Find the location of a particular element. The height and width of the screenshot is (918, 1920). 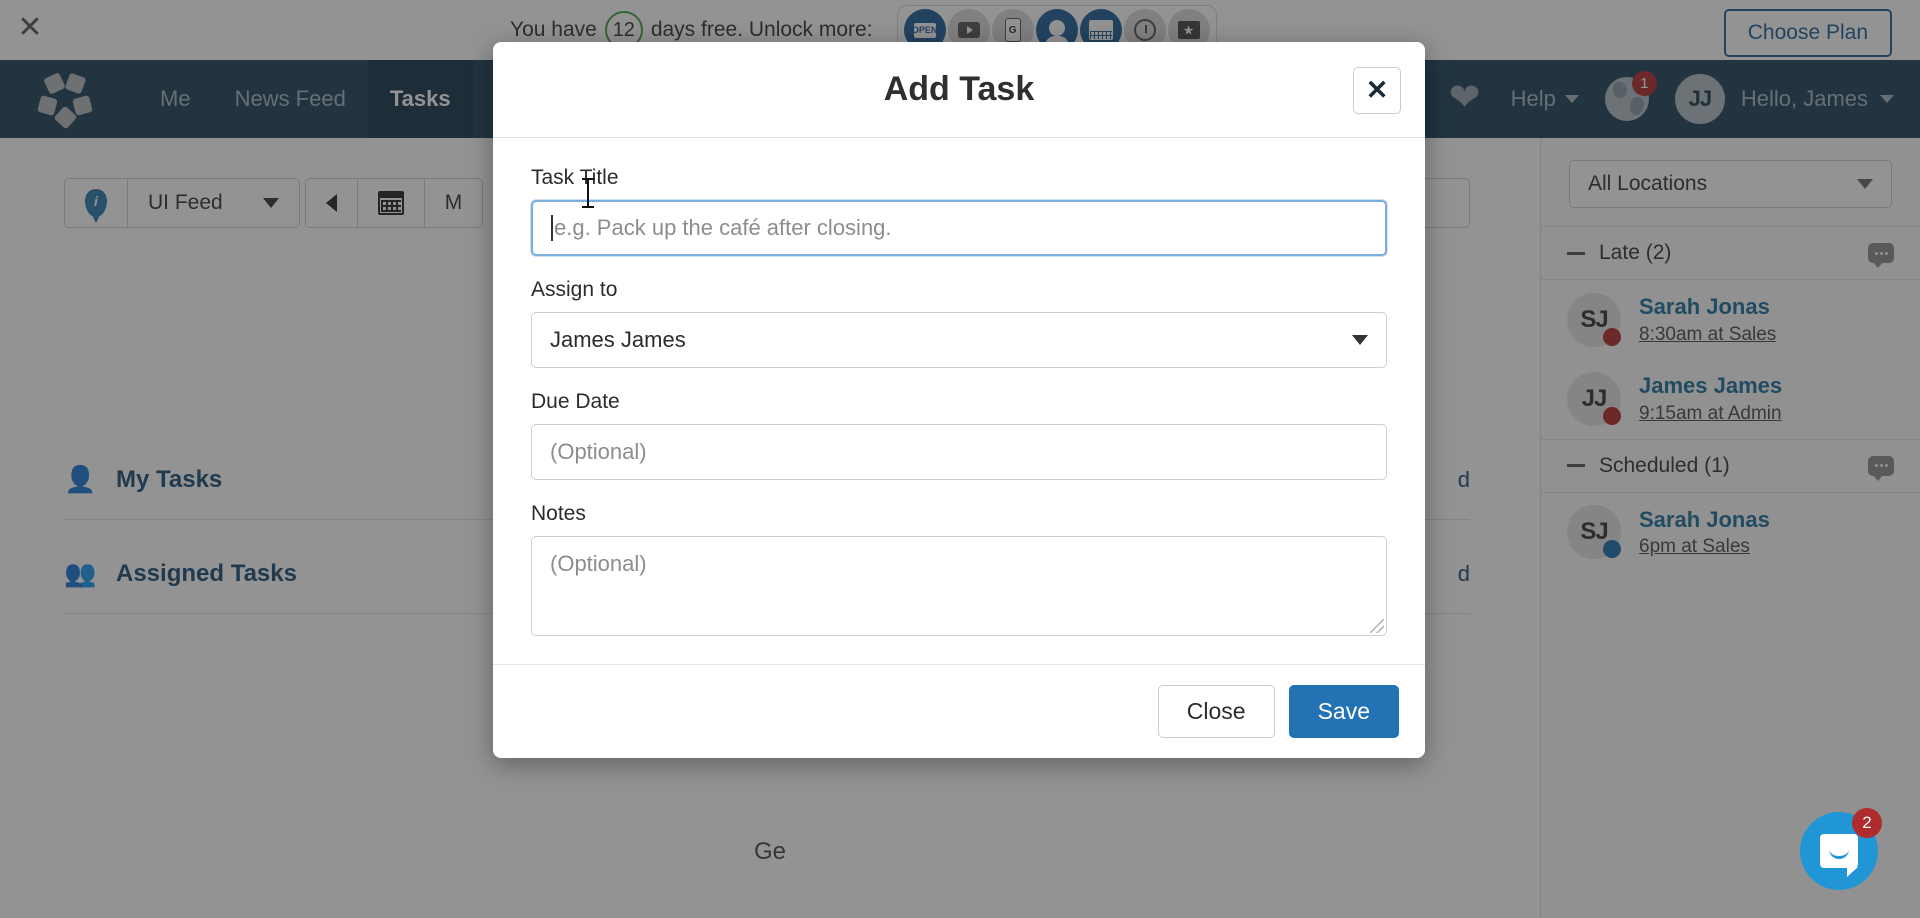

task-title-label: Task Title is located at coordinates (575, 177).